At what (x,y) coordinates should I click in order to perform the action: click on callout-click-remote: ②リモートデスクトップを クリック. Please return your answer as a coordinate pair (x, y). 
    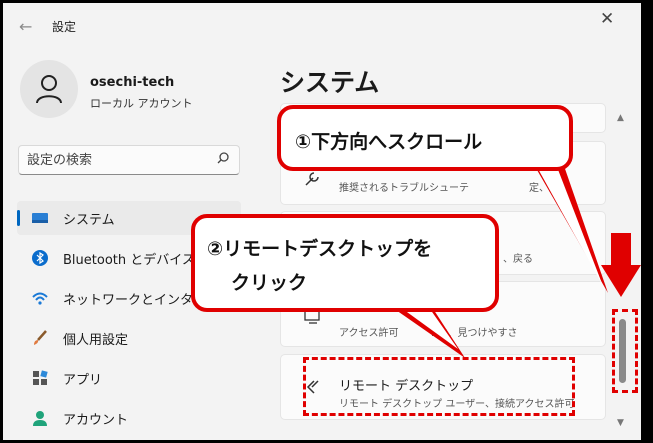
    Looking at the image, I should click on (345, 263).